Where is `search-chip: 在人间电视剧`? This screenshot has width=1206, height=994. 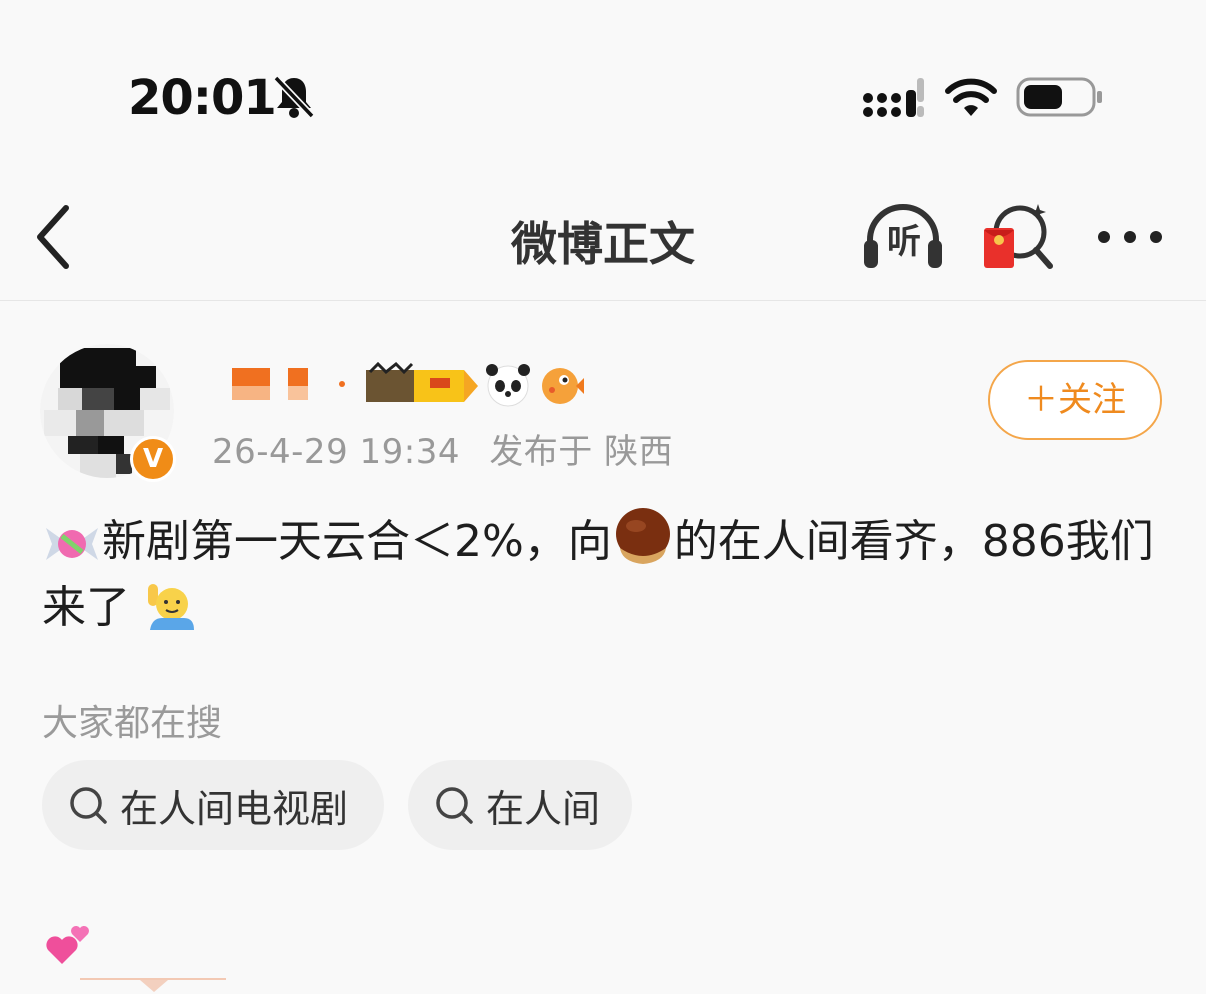
search-chip: 在人间电视剧 is located at coordinates (213, 805).